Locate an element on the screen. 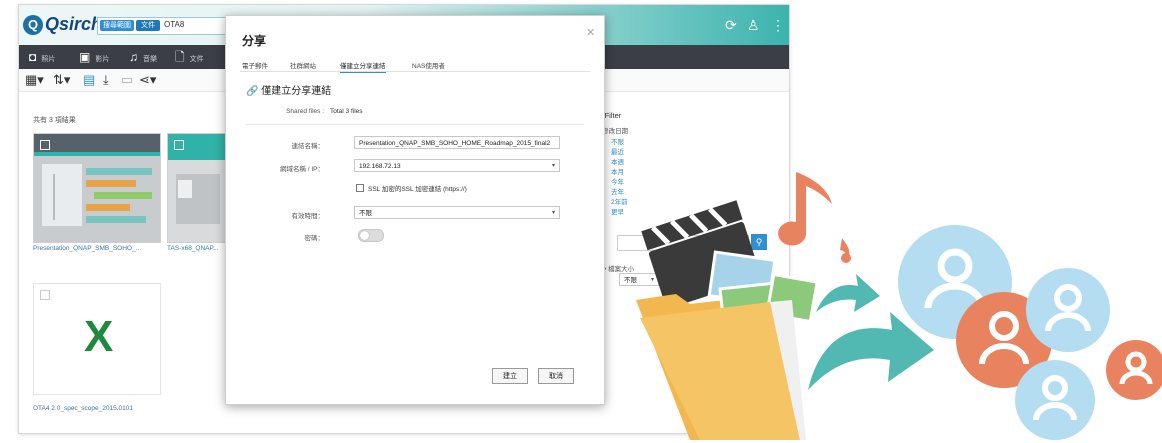 The image size is (1162, 443). close-icon: ✕ is located at coordinates (590, 32).